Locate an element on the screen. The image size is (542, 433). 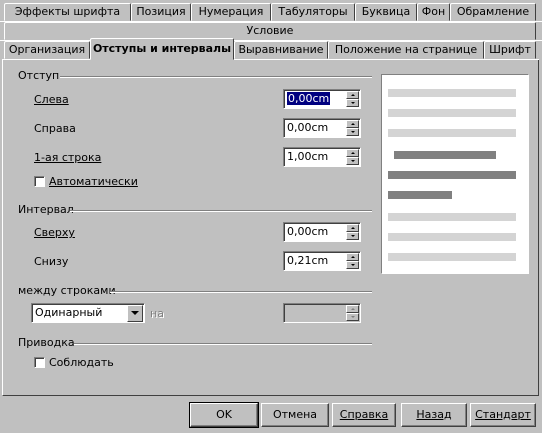
register-section-title: Приводка is located at coordinates (46, 342).